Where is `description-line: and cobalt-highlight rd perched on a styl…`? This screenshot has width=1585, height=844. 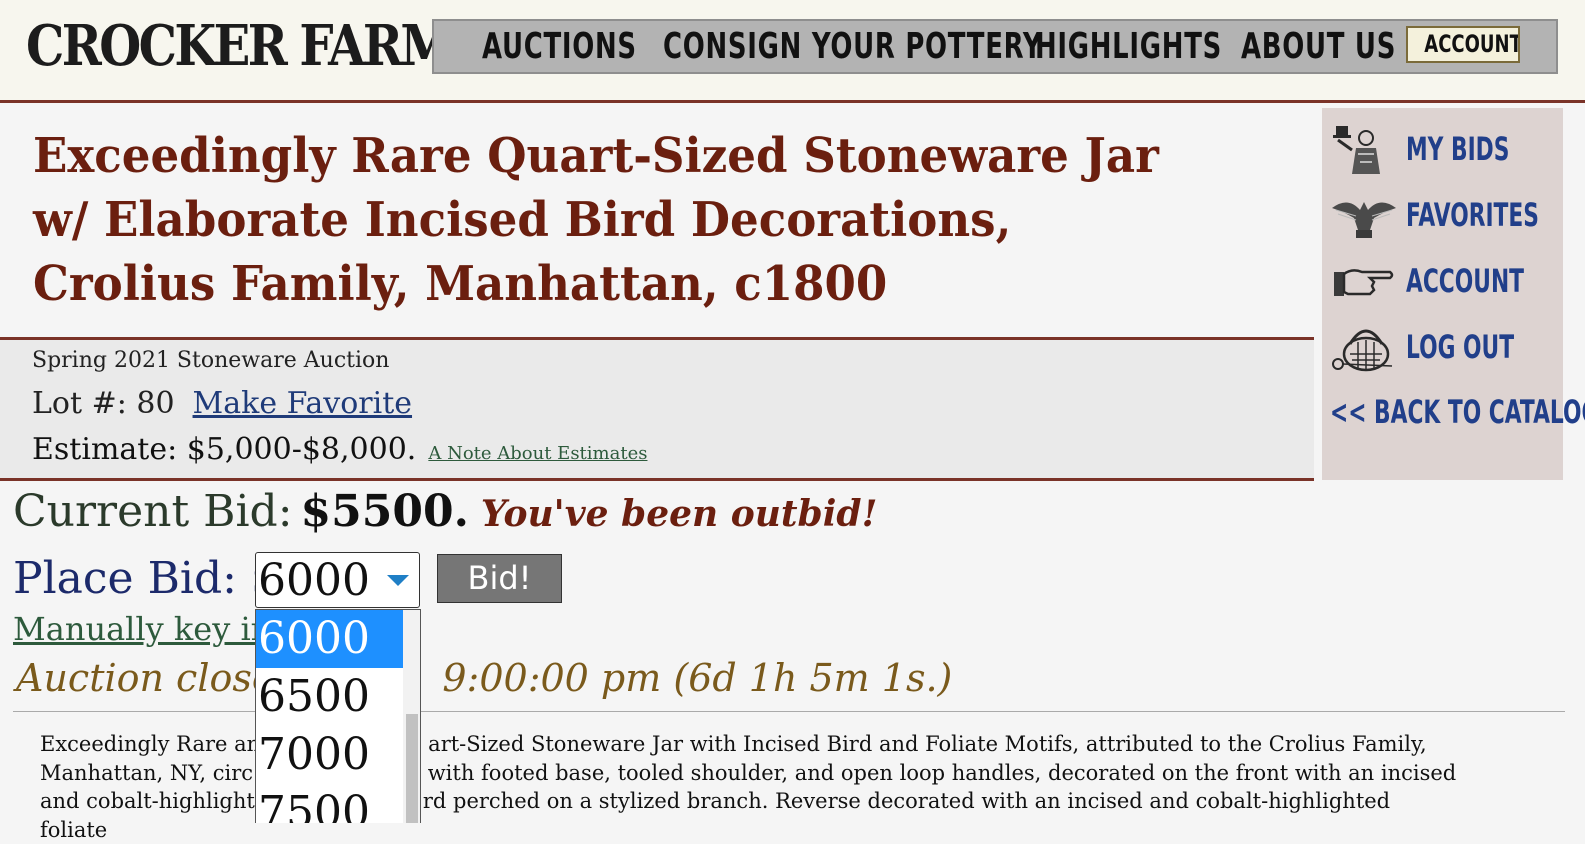
description-line: and cobalt-highlight rd perched on a styl… is located at coordinates (750, 815).